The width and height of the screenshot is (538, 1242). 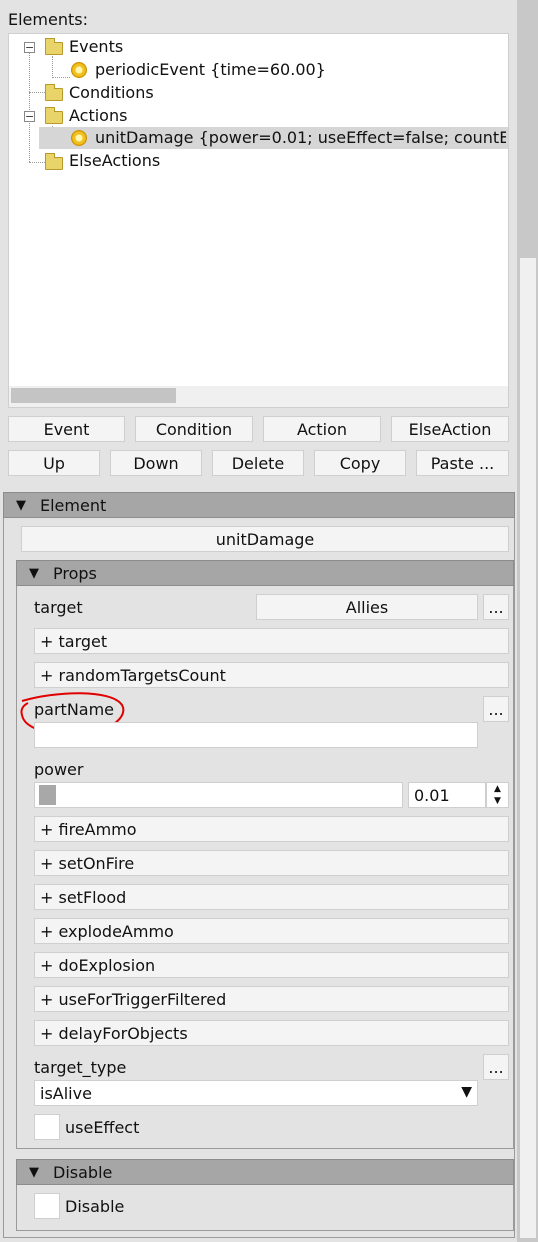 I want to click on props-section-title: Props, so click(x=75, y=573).